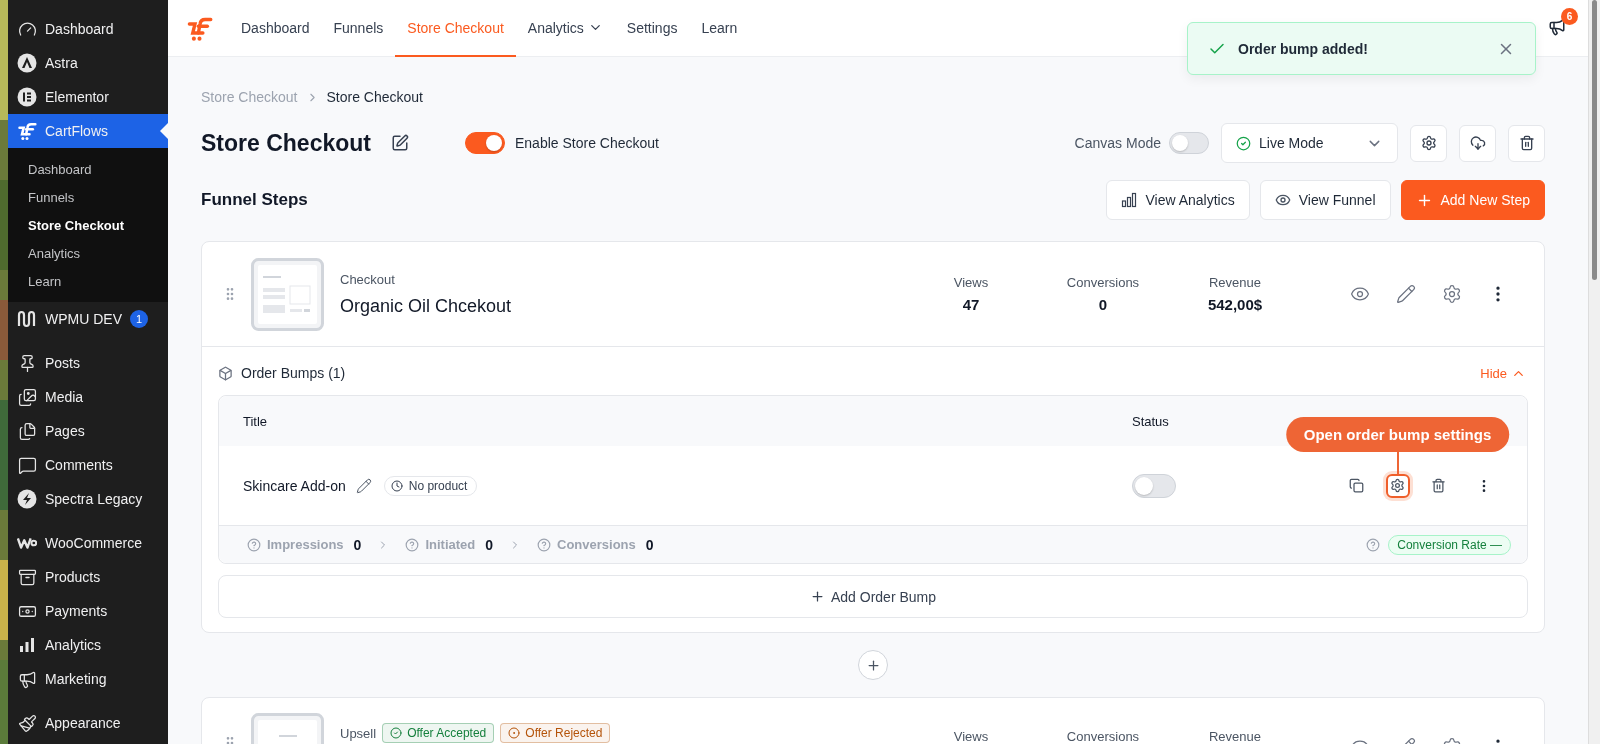  I want to click on sidebar-item-label: WPMU DEV, so click(83, 319).